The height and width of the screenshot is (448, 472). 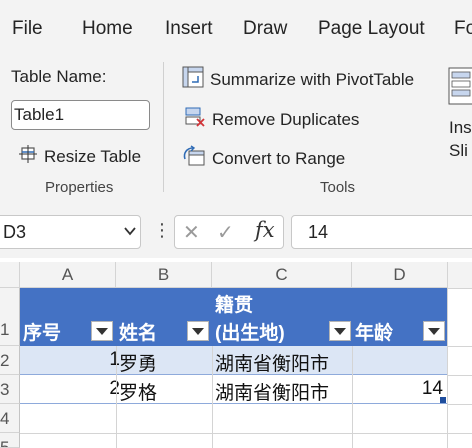 I want to click on header-cell-a: 序号, so click(x=42, y=331).